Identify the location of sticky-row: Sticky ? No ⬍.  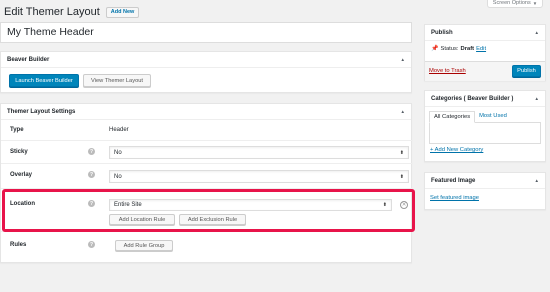
(207, 152).